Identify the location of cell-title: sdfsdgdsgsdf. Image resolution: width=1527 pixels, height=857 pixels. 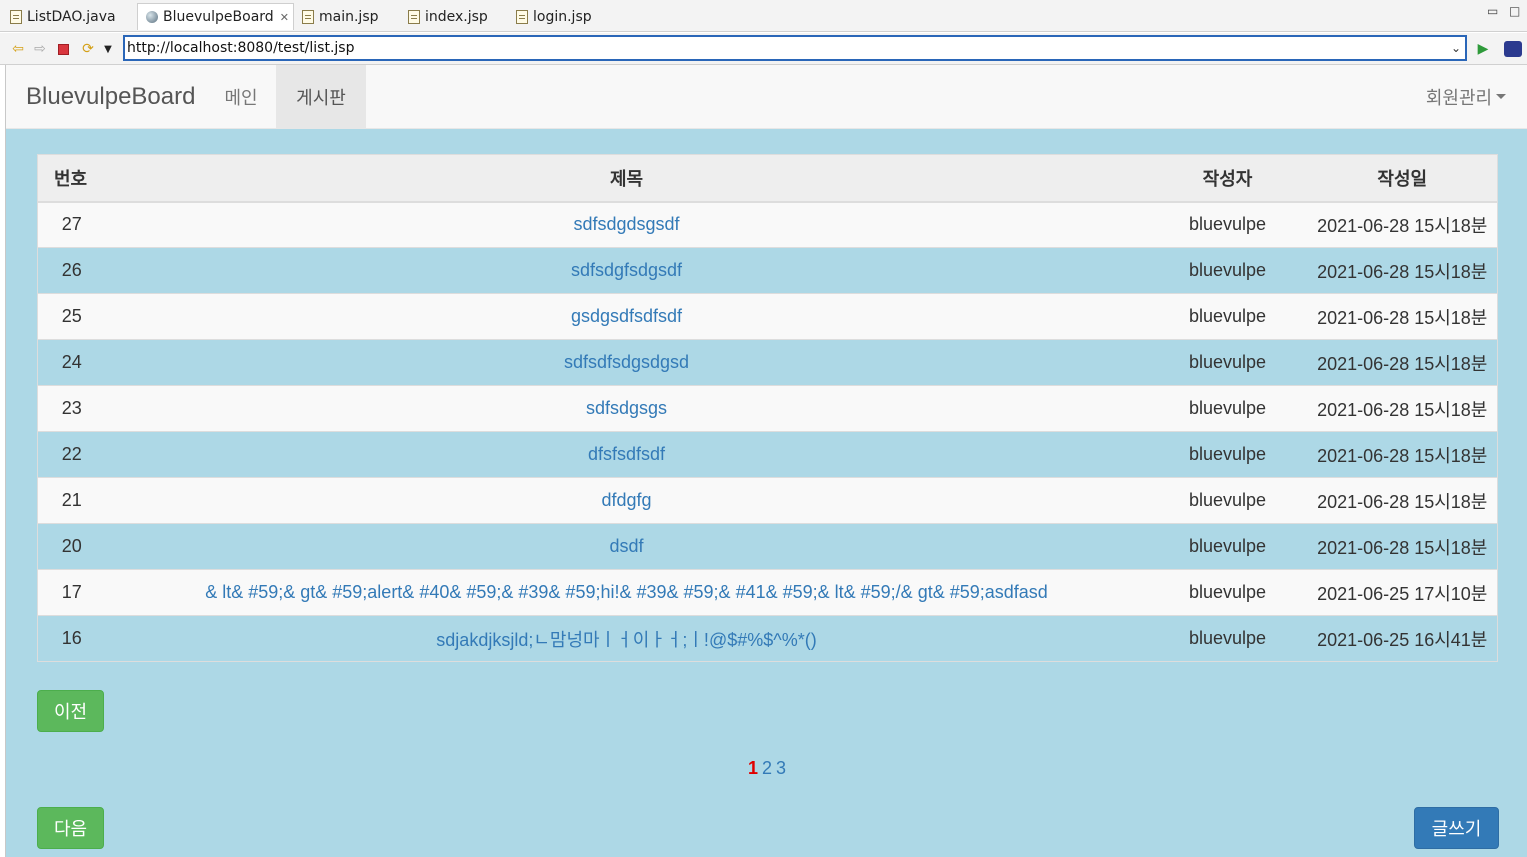
(626, 224).